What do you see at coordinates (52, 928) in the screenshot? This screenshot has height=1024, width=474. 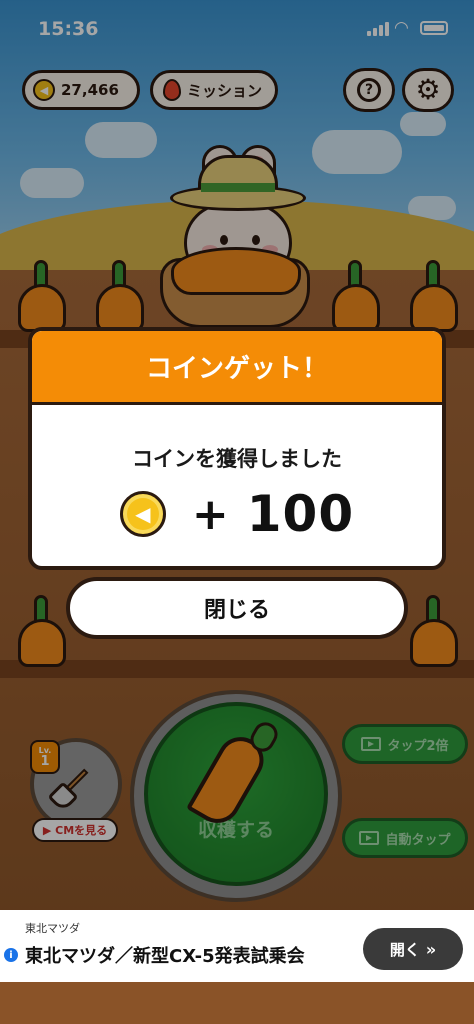 I see `ad-advertiser: 東北マツダ` at bounding box center [52, 928].